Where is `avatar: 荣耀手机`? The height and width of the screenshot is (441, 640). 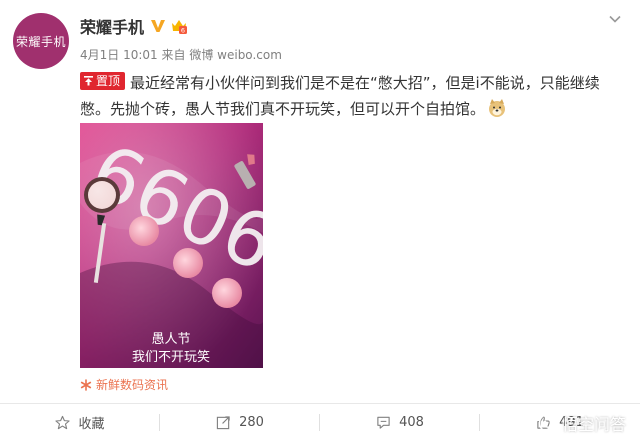
avatar: 荣耀手机 is located at coordinates (41, 41).